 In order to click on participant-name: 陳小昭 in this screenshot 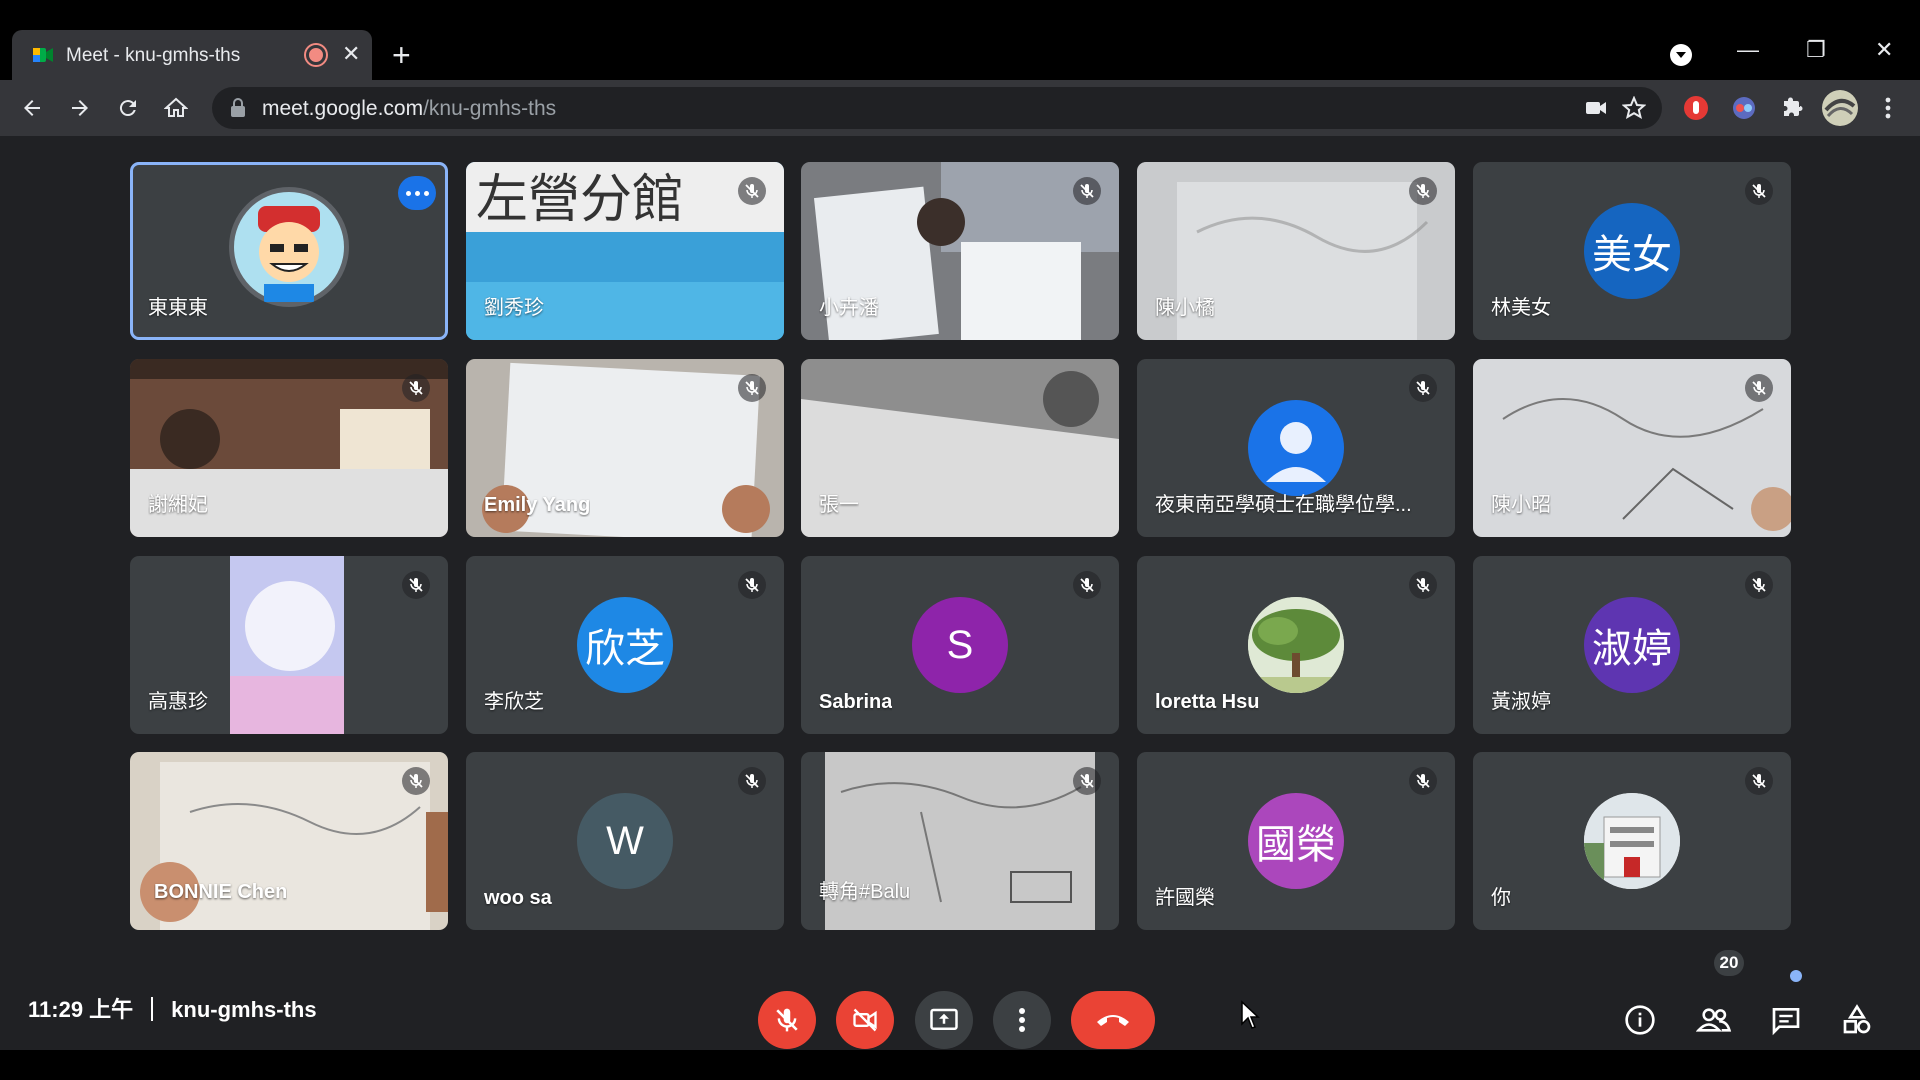, I will do `click(1521, 505)`.